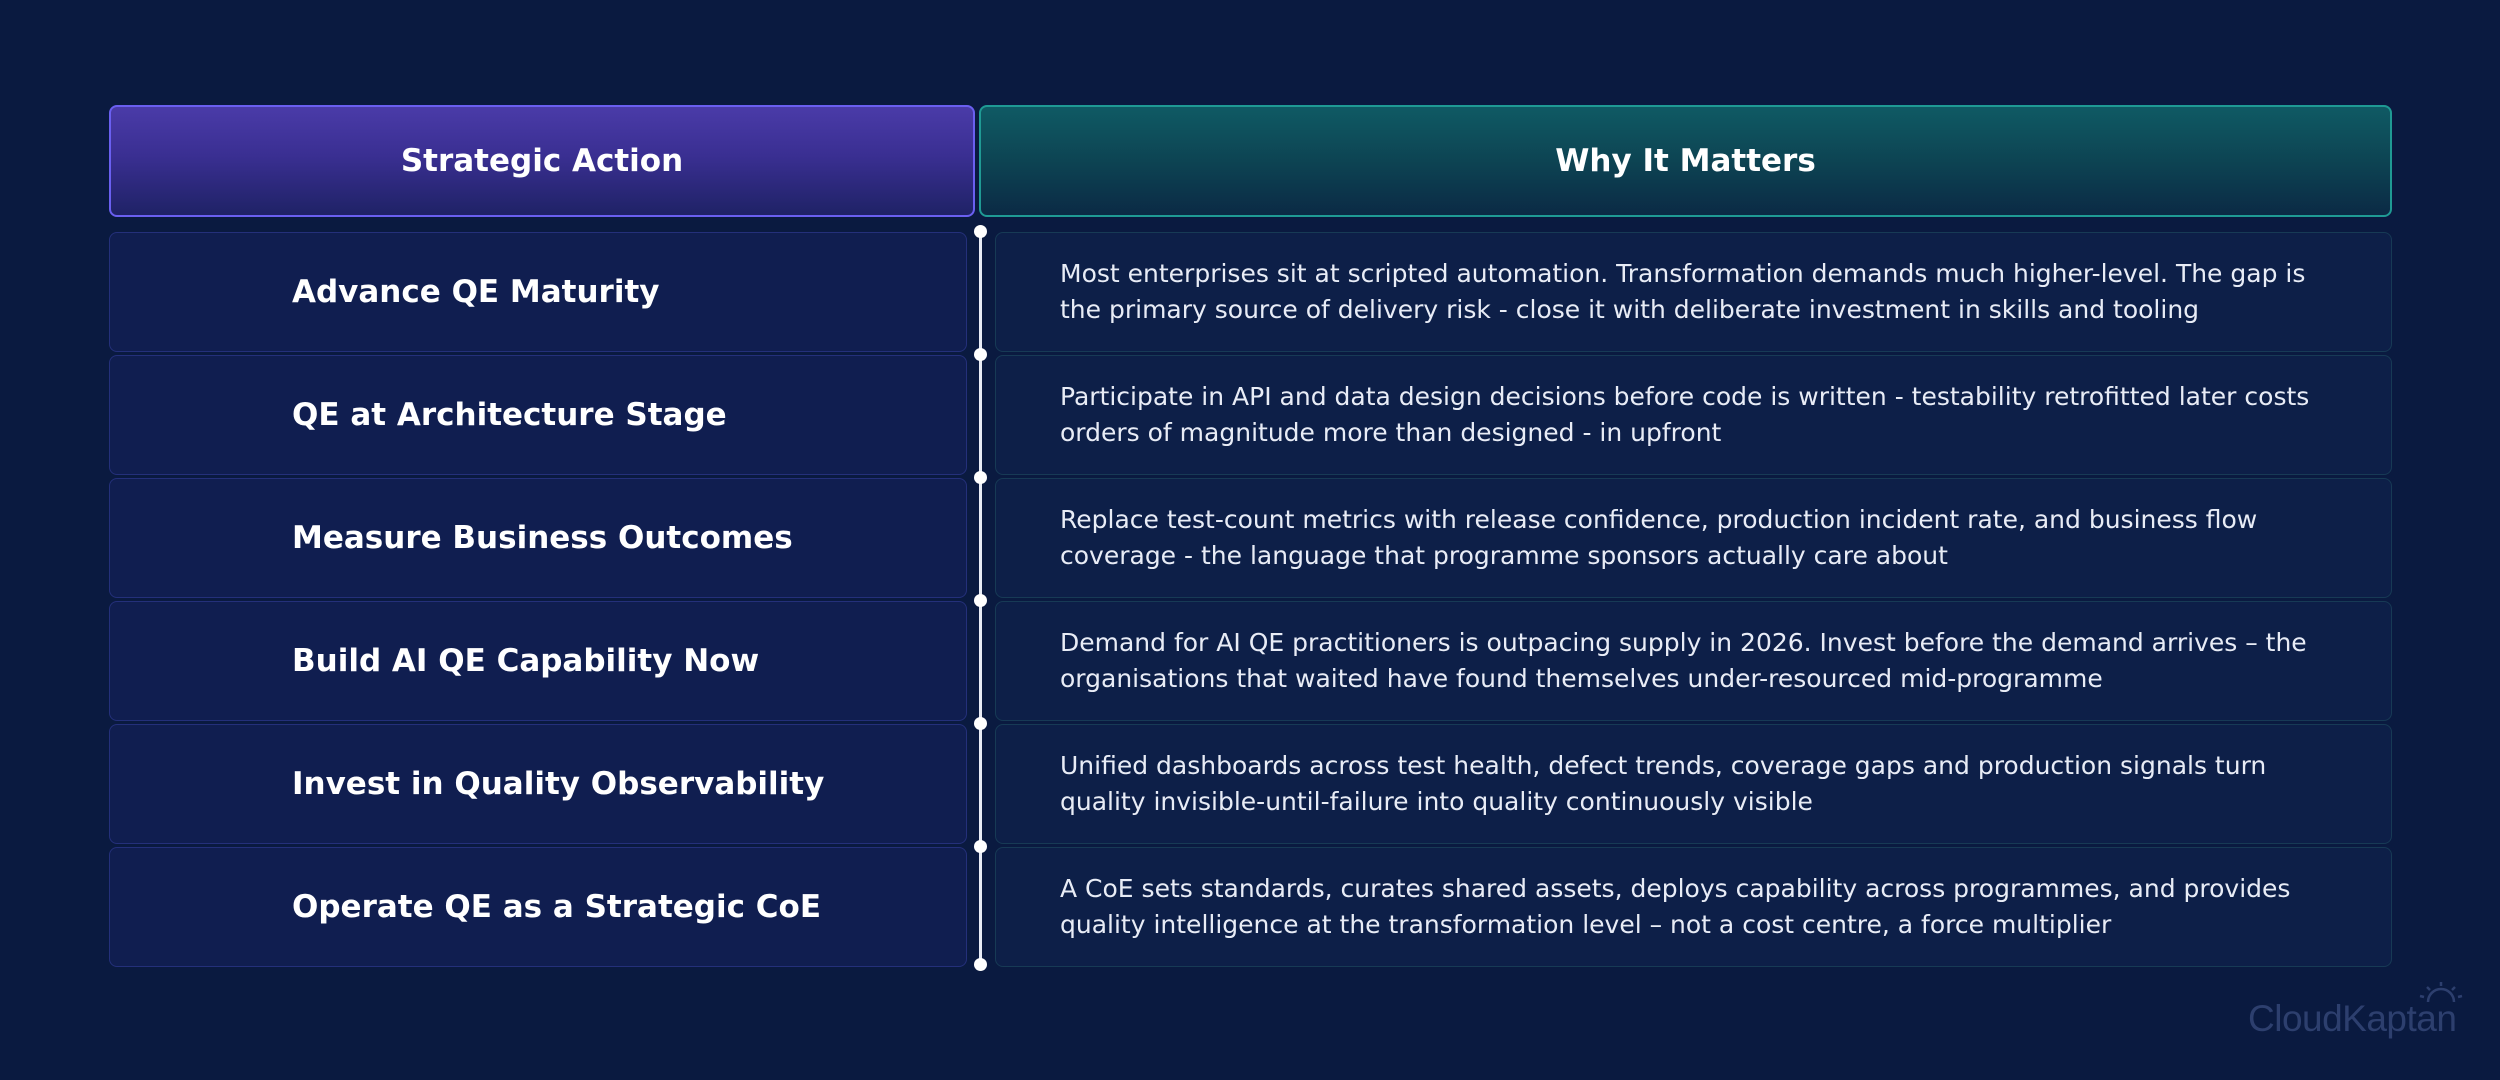  Describe the element at coordinates (542, 538) in the screenshot. I see `action-label: Measure Business Outcomes` at that location.